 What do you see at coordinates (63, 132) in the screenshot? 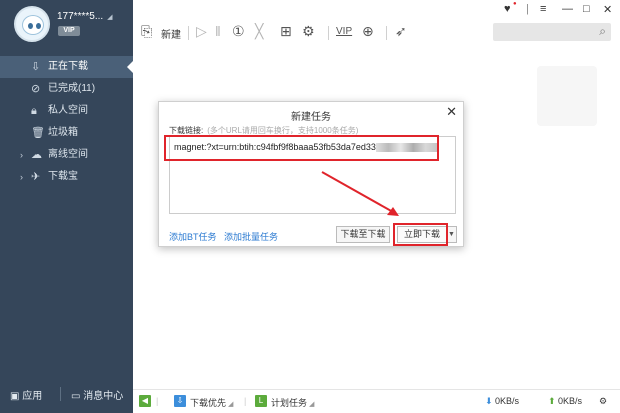
I see `sidebar-item-label: 垃圾箱` at bounding box center [63, 132].